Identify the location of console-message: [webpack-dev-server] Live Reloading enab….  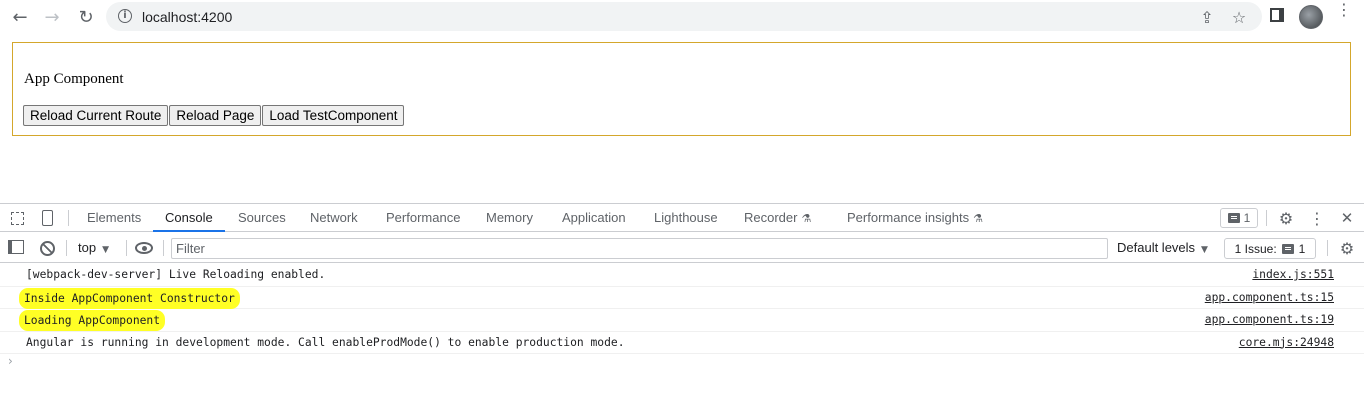
(682, 275).